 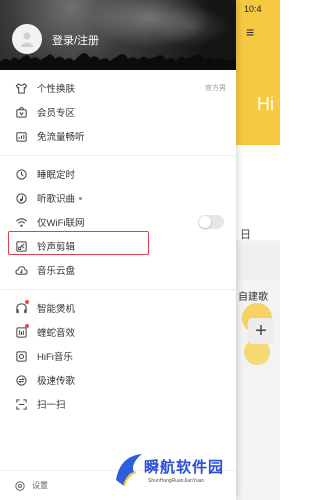 What do you see at coordinates (118, 198) in the screenshot?
I see `menu-item-song-recognition: 听歌识曲` at bounding box center [118, 198].